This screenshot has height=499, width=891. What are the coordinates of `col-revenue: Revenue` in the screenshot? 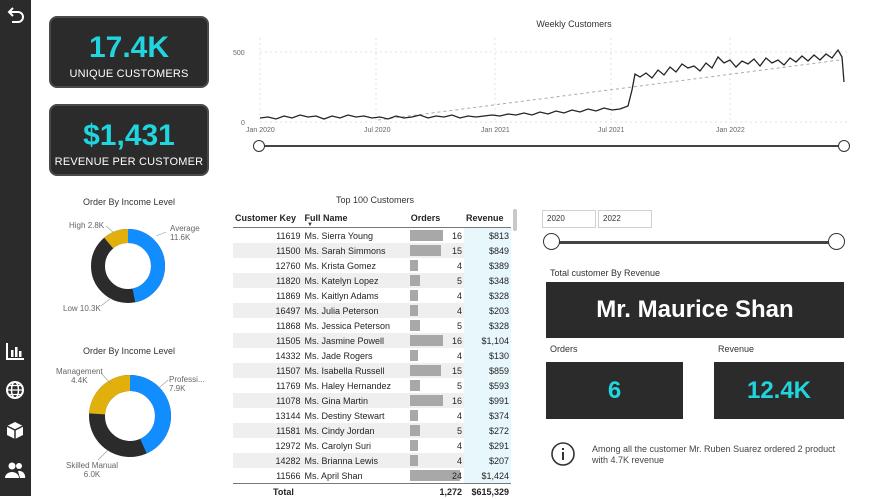 It's located at (487, 218).